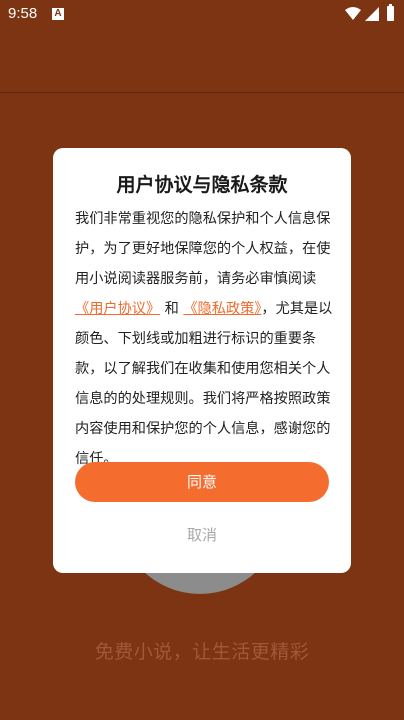  What do you see at coordinates (202, 185) in the screenshot?
I see `dialog-title: 用户协议与隐私条款` at bounding box center [202, 185].